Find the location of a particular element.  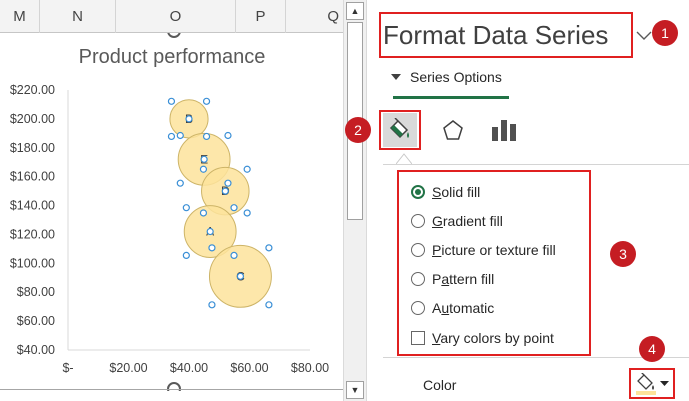

series-options-tab is located at coordinates (504, 130).